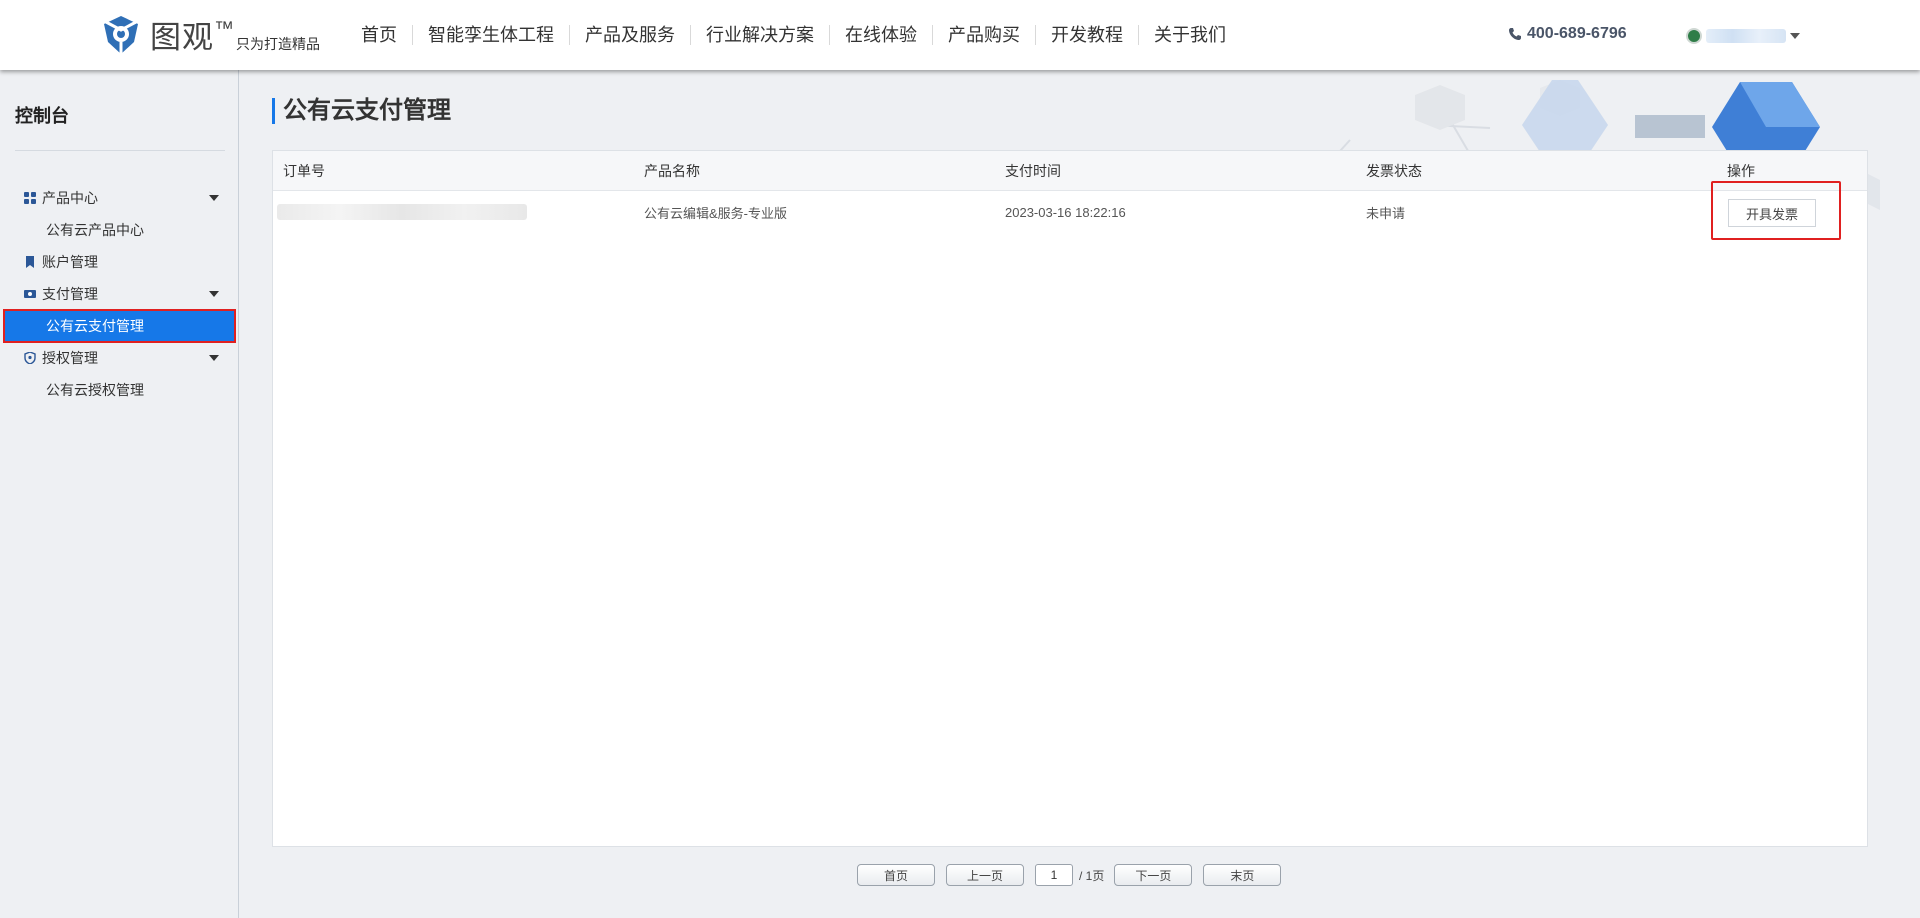 Image resolution: width=1920 pixels, height=918 pixels. What do you see at coordinates (121, 35) in the screenshot?
I see `logo-icon` at bounding box center [121, 35].